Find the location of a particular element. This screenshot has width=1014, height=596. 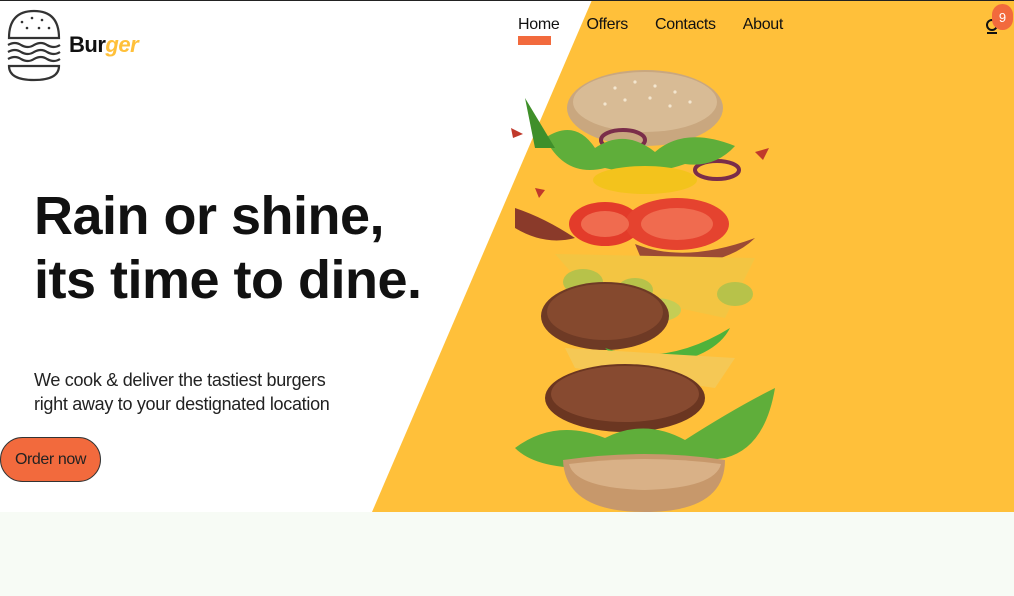

cart-count-badge: 9 is located at coordinates (1002, 17).